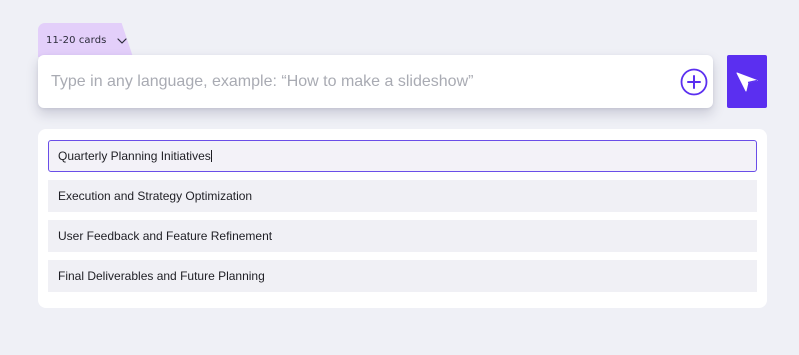 This screenshot has height=355, width=799. Describe the element at coordinates (402, 156) in the screenshot. I see `outline-item: Quarterly Planning Initiatives` at that location.